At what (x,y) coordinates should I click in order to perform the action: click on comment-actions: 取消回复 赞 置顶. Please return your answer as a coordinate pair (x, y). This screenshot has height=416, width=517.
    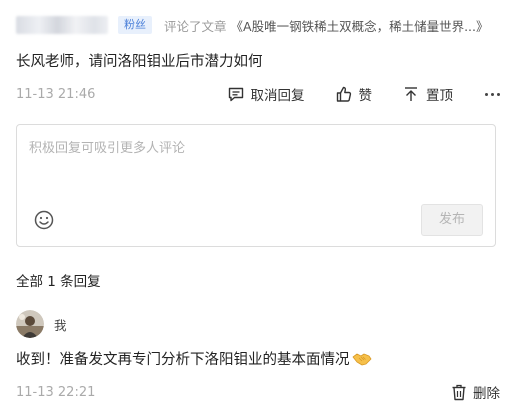
    Looking at the image, I should click on (363, 94).